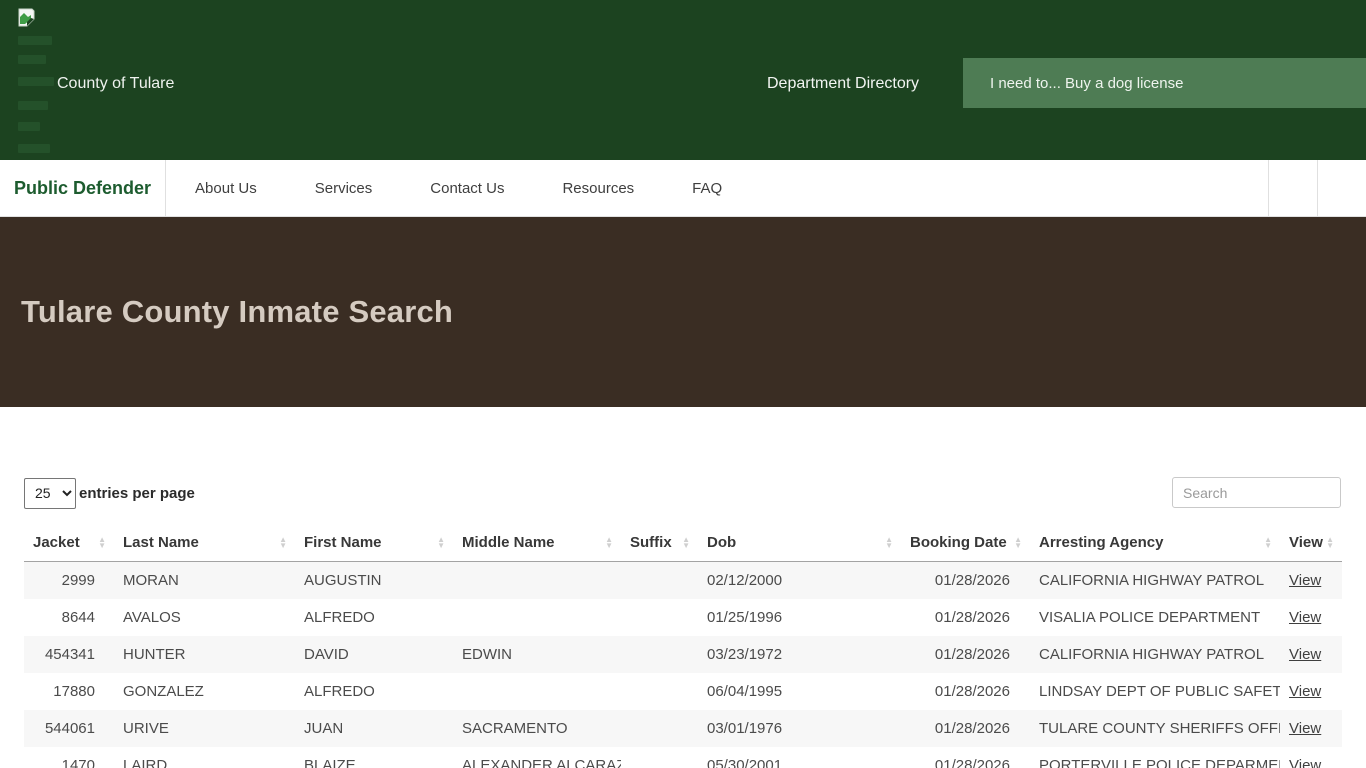 This screenshot has width=1366, height=768. What do you see at coordinates (69, 654) in the screenshot?
I see `cell-jacket: 454341` at bounding box center [69, 654].